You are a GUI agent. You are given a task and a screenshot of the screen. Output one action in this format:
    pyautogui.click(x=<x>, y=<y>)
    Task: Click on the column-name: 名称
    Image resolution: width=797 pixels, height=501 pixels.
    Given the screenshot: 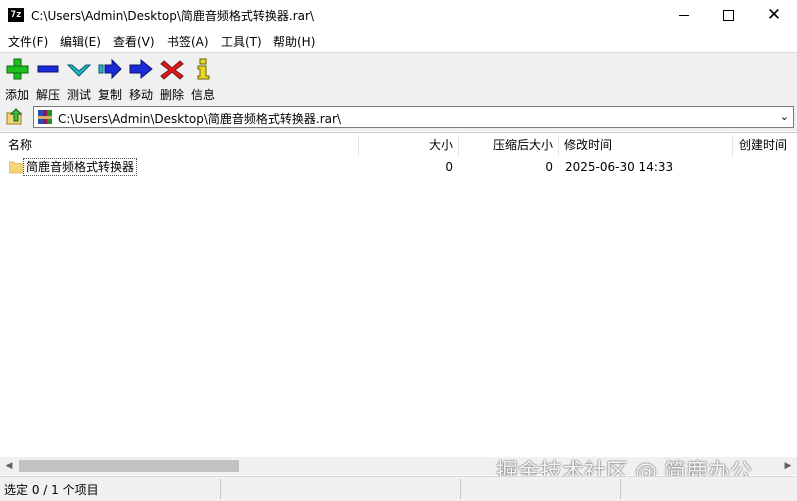 What is the action you would take?
    pyautogui.click(x=20, y=145)
    